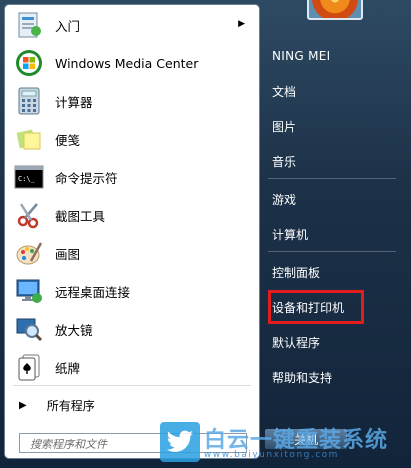  I want to click on program-snipping-tool: 截图工具, so click(132, 215).